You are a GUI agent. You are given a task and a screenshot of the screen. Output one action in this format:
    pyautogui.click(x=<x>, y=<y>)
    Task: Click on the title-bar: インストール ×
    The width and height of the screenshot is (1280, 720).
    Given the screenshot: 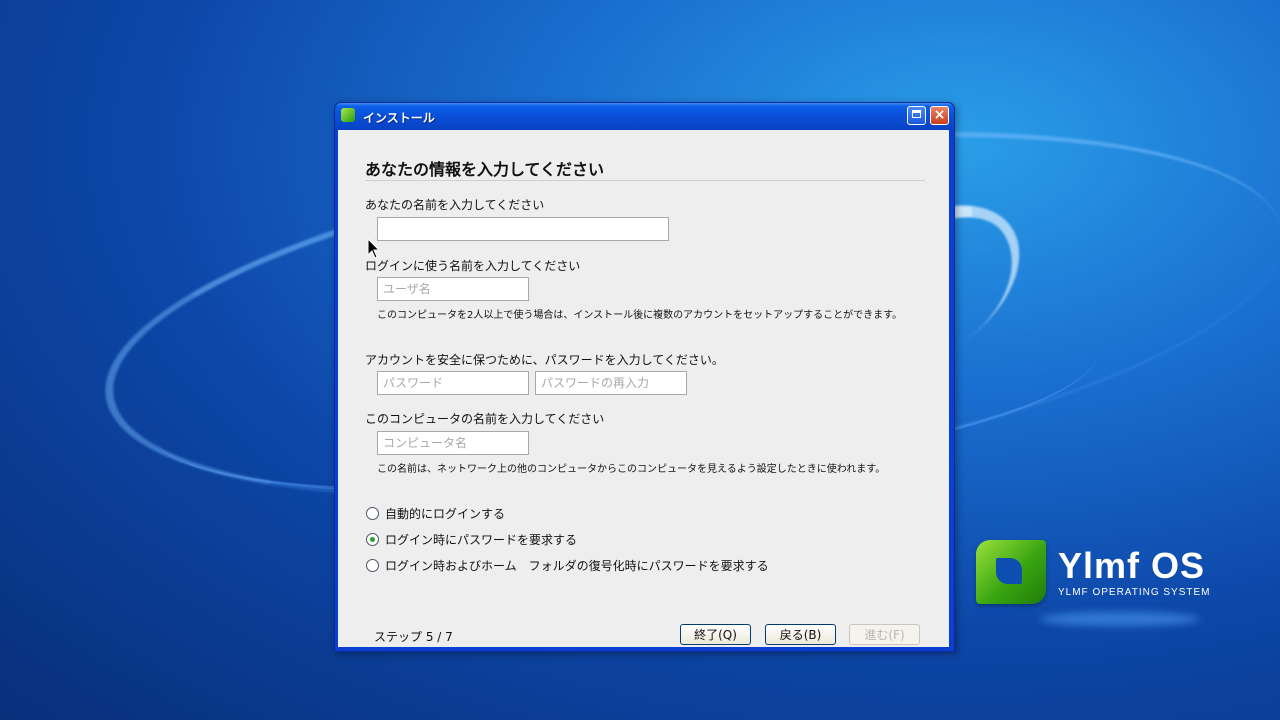 What is the action you would take?
    pyautogui.click(x=644, y=116)
    